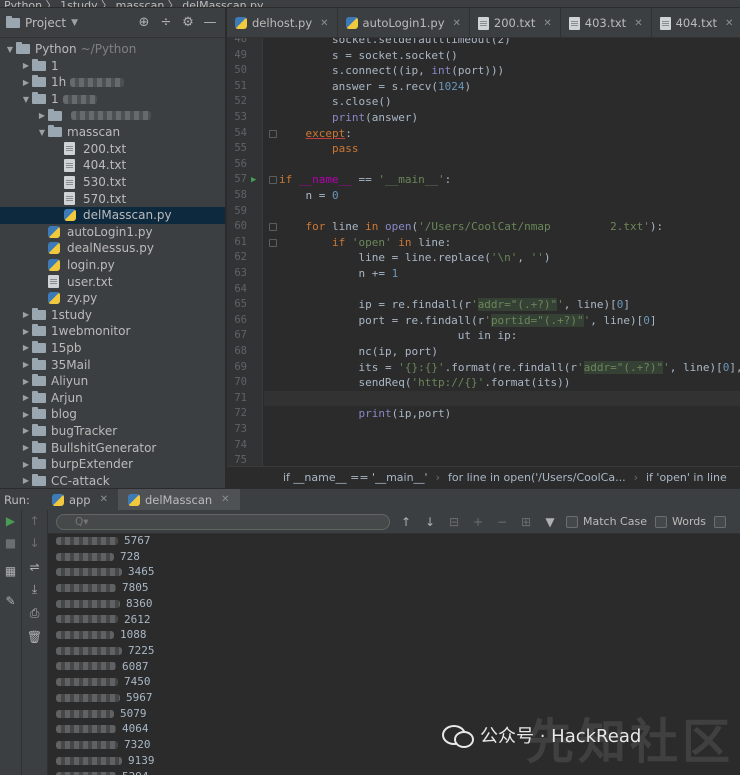  I want to click on tree-item: ▶ blog, so click(112, 414).